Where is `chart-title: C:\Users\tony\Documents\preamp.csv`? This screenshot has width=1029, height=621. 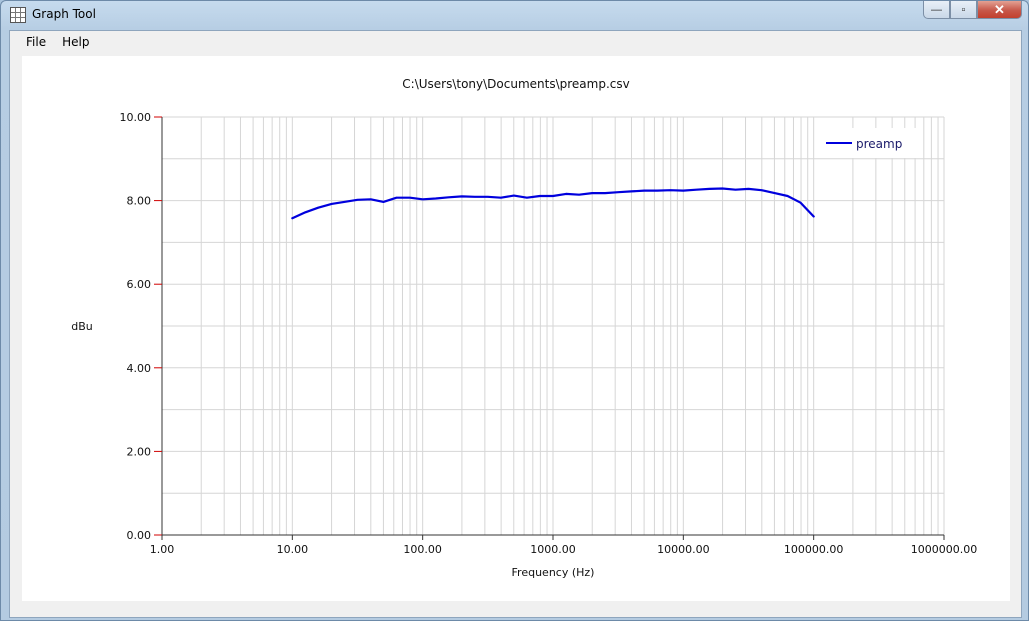 chart-title: C:\Users\tony\Documents\preamp.csv is located at coordinates (515, 84).